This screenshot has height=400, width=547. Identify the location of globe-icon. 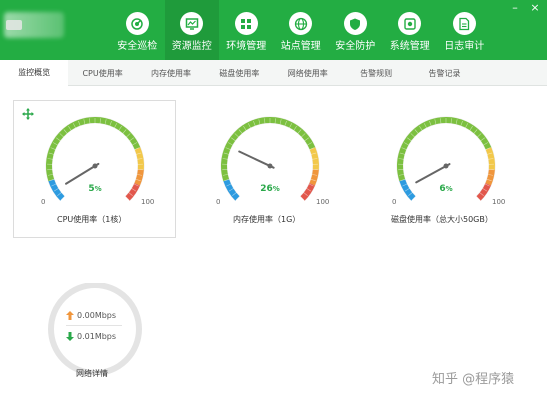
(301, 23).